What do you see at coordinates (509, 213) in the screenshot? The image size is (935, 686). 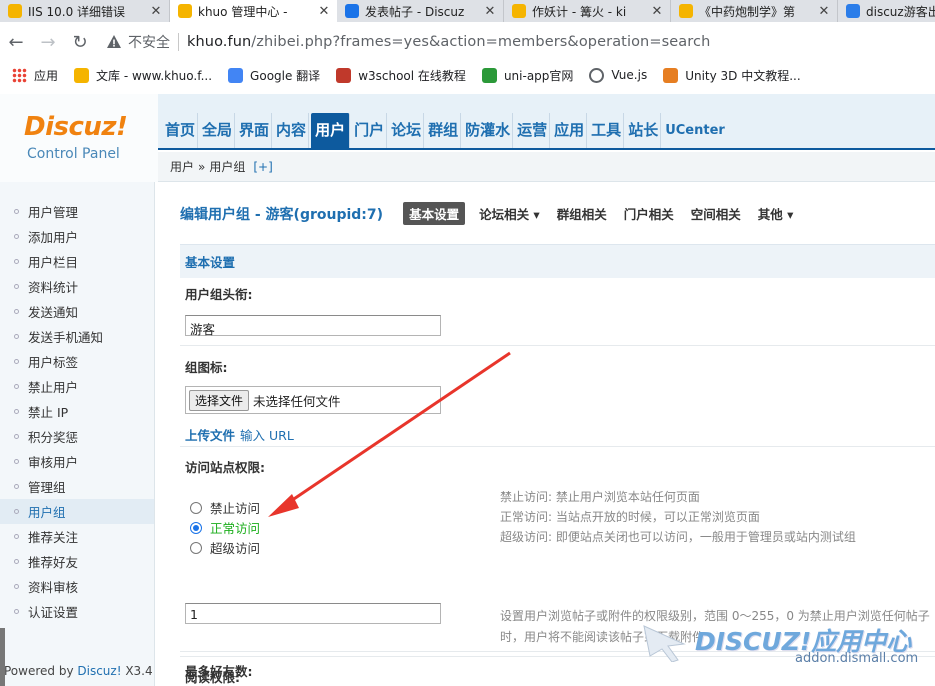 I see `editor-tab: 论坛相关 ▾` at bounding box center [509, 213].